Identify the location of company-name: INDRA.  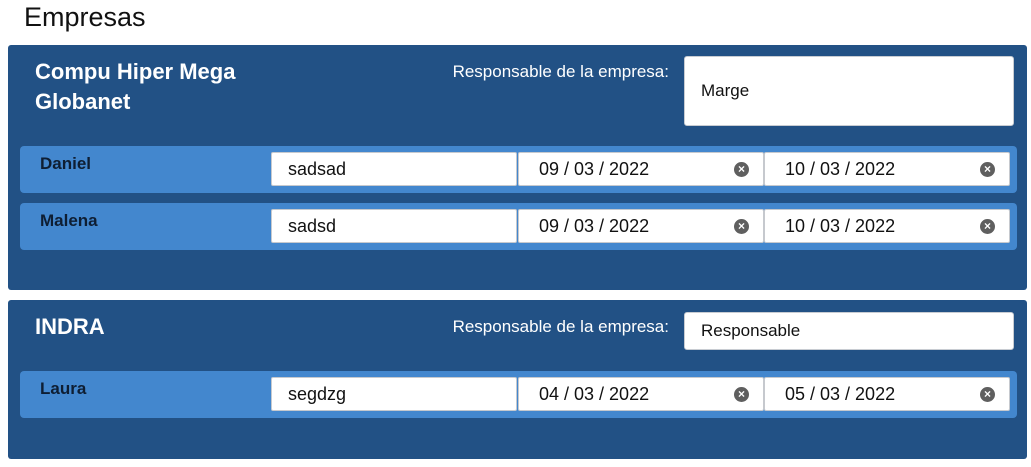
(70, 326).